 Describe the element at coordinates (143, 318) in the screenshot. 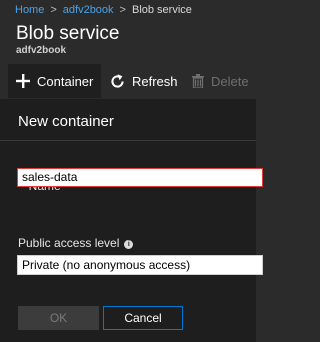

I see `cancel-button: Cancel` at that location.